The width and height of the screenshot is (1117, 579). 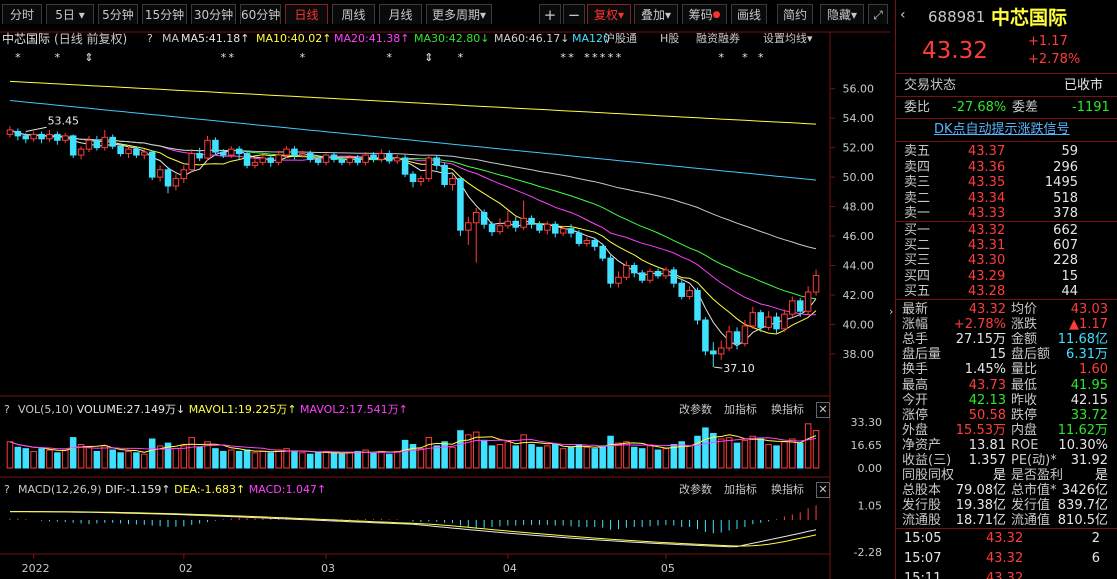 I want to click on margin-link: 融资融券, so click(x=718, y=39).